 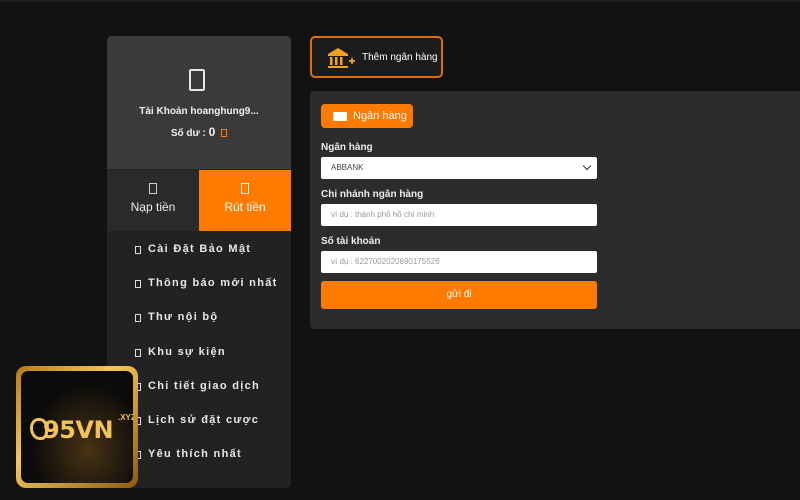 I want to click on branch-field-label: Chi nhánh ngân hàng, so click(x=372, y=194).